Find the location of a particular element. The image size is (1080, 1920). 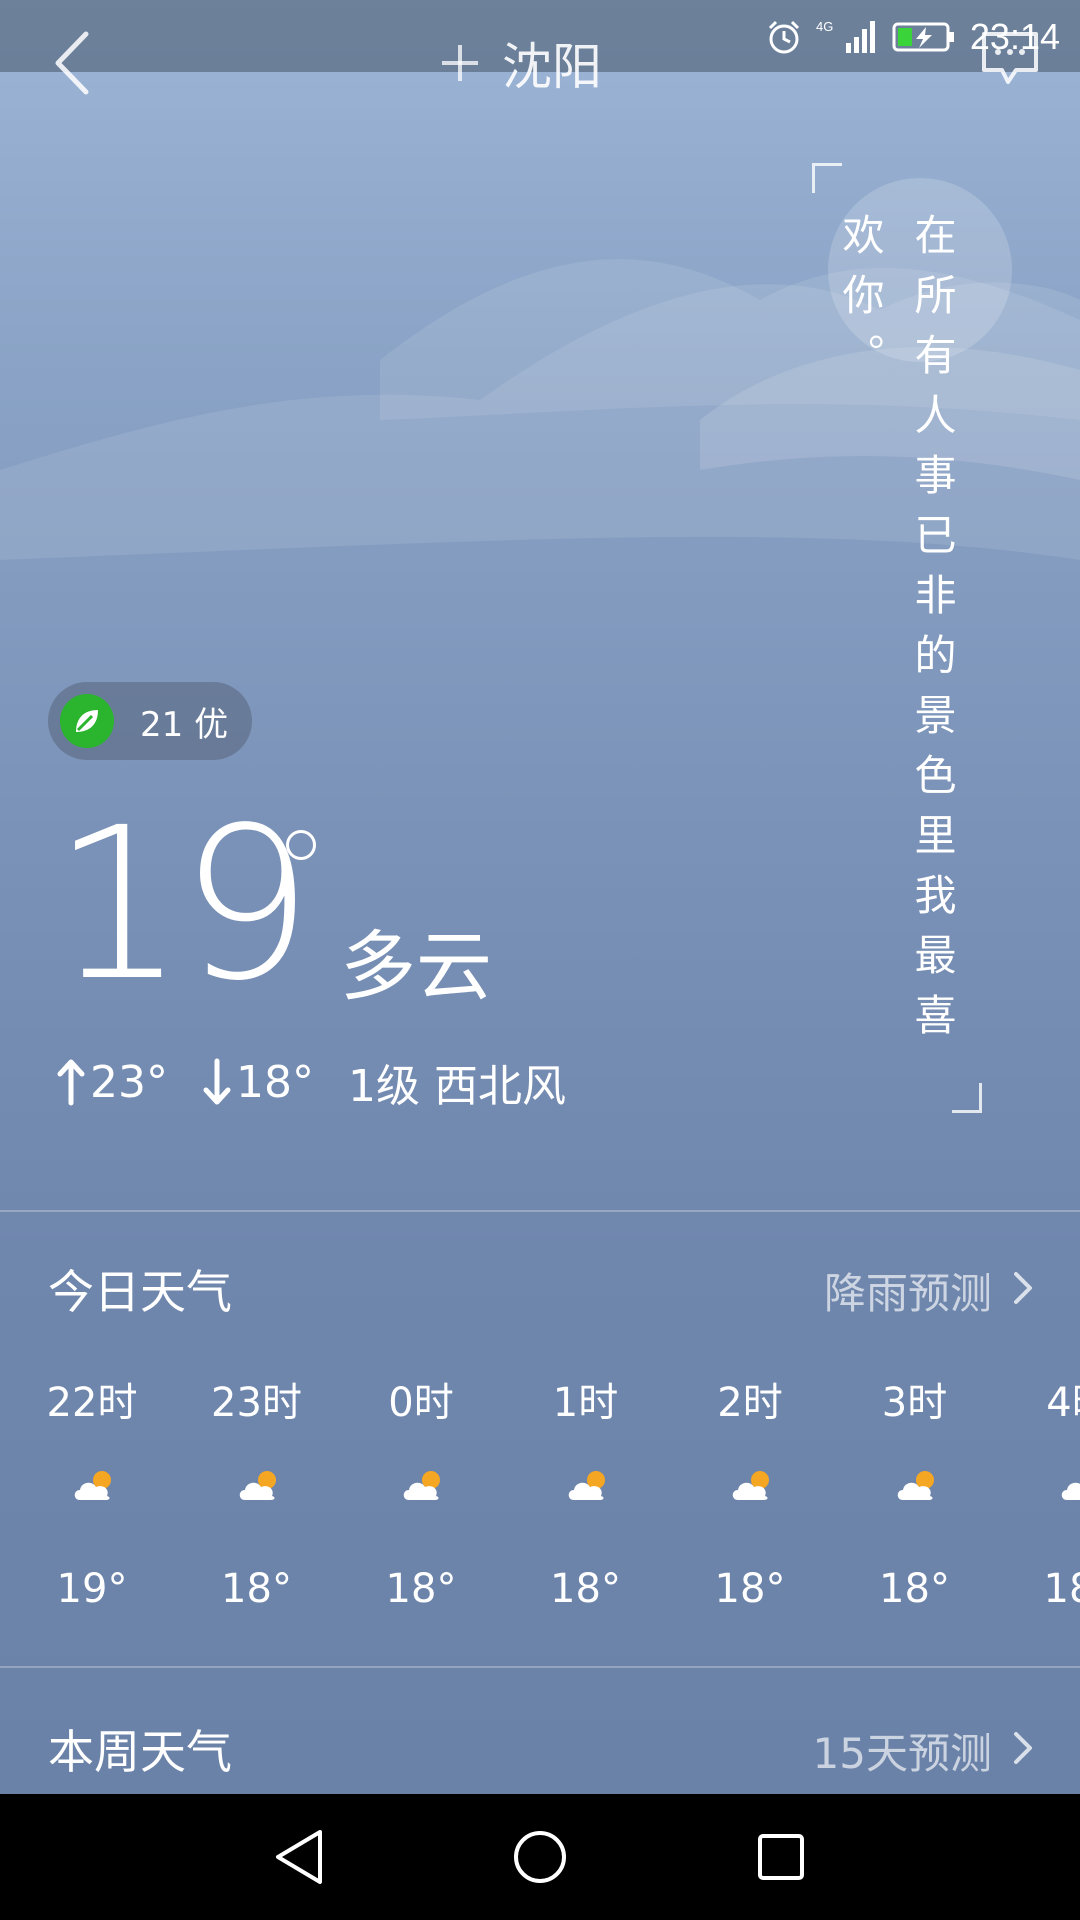

current-temperature: 19 is located at coordinates (182, 904).